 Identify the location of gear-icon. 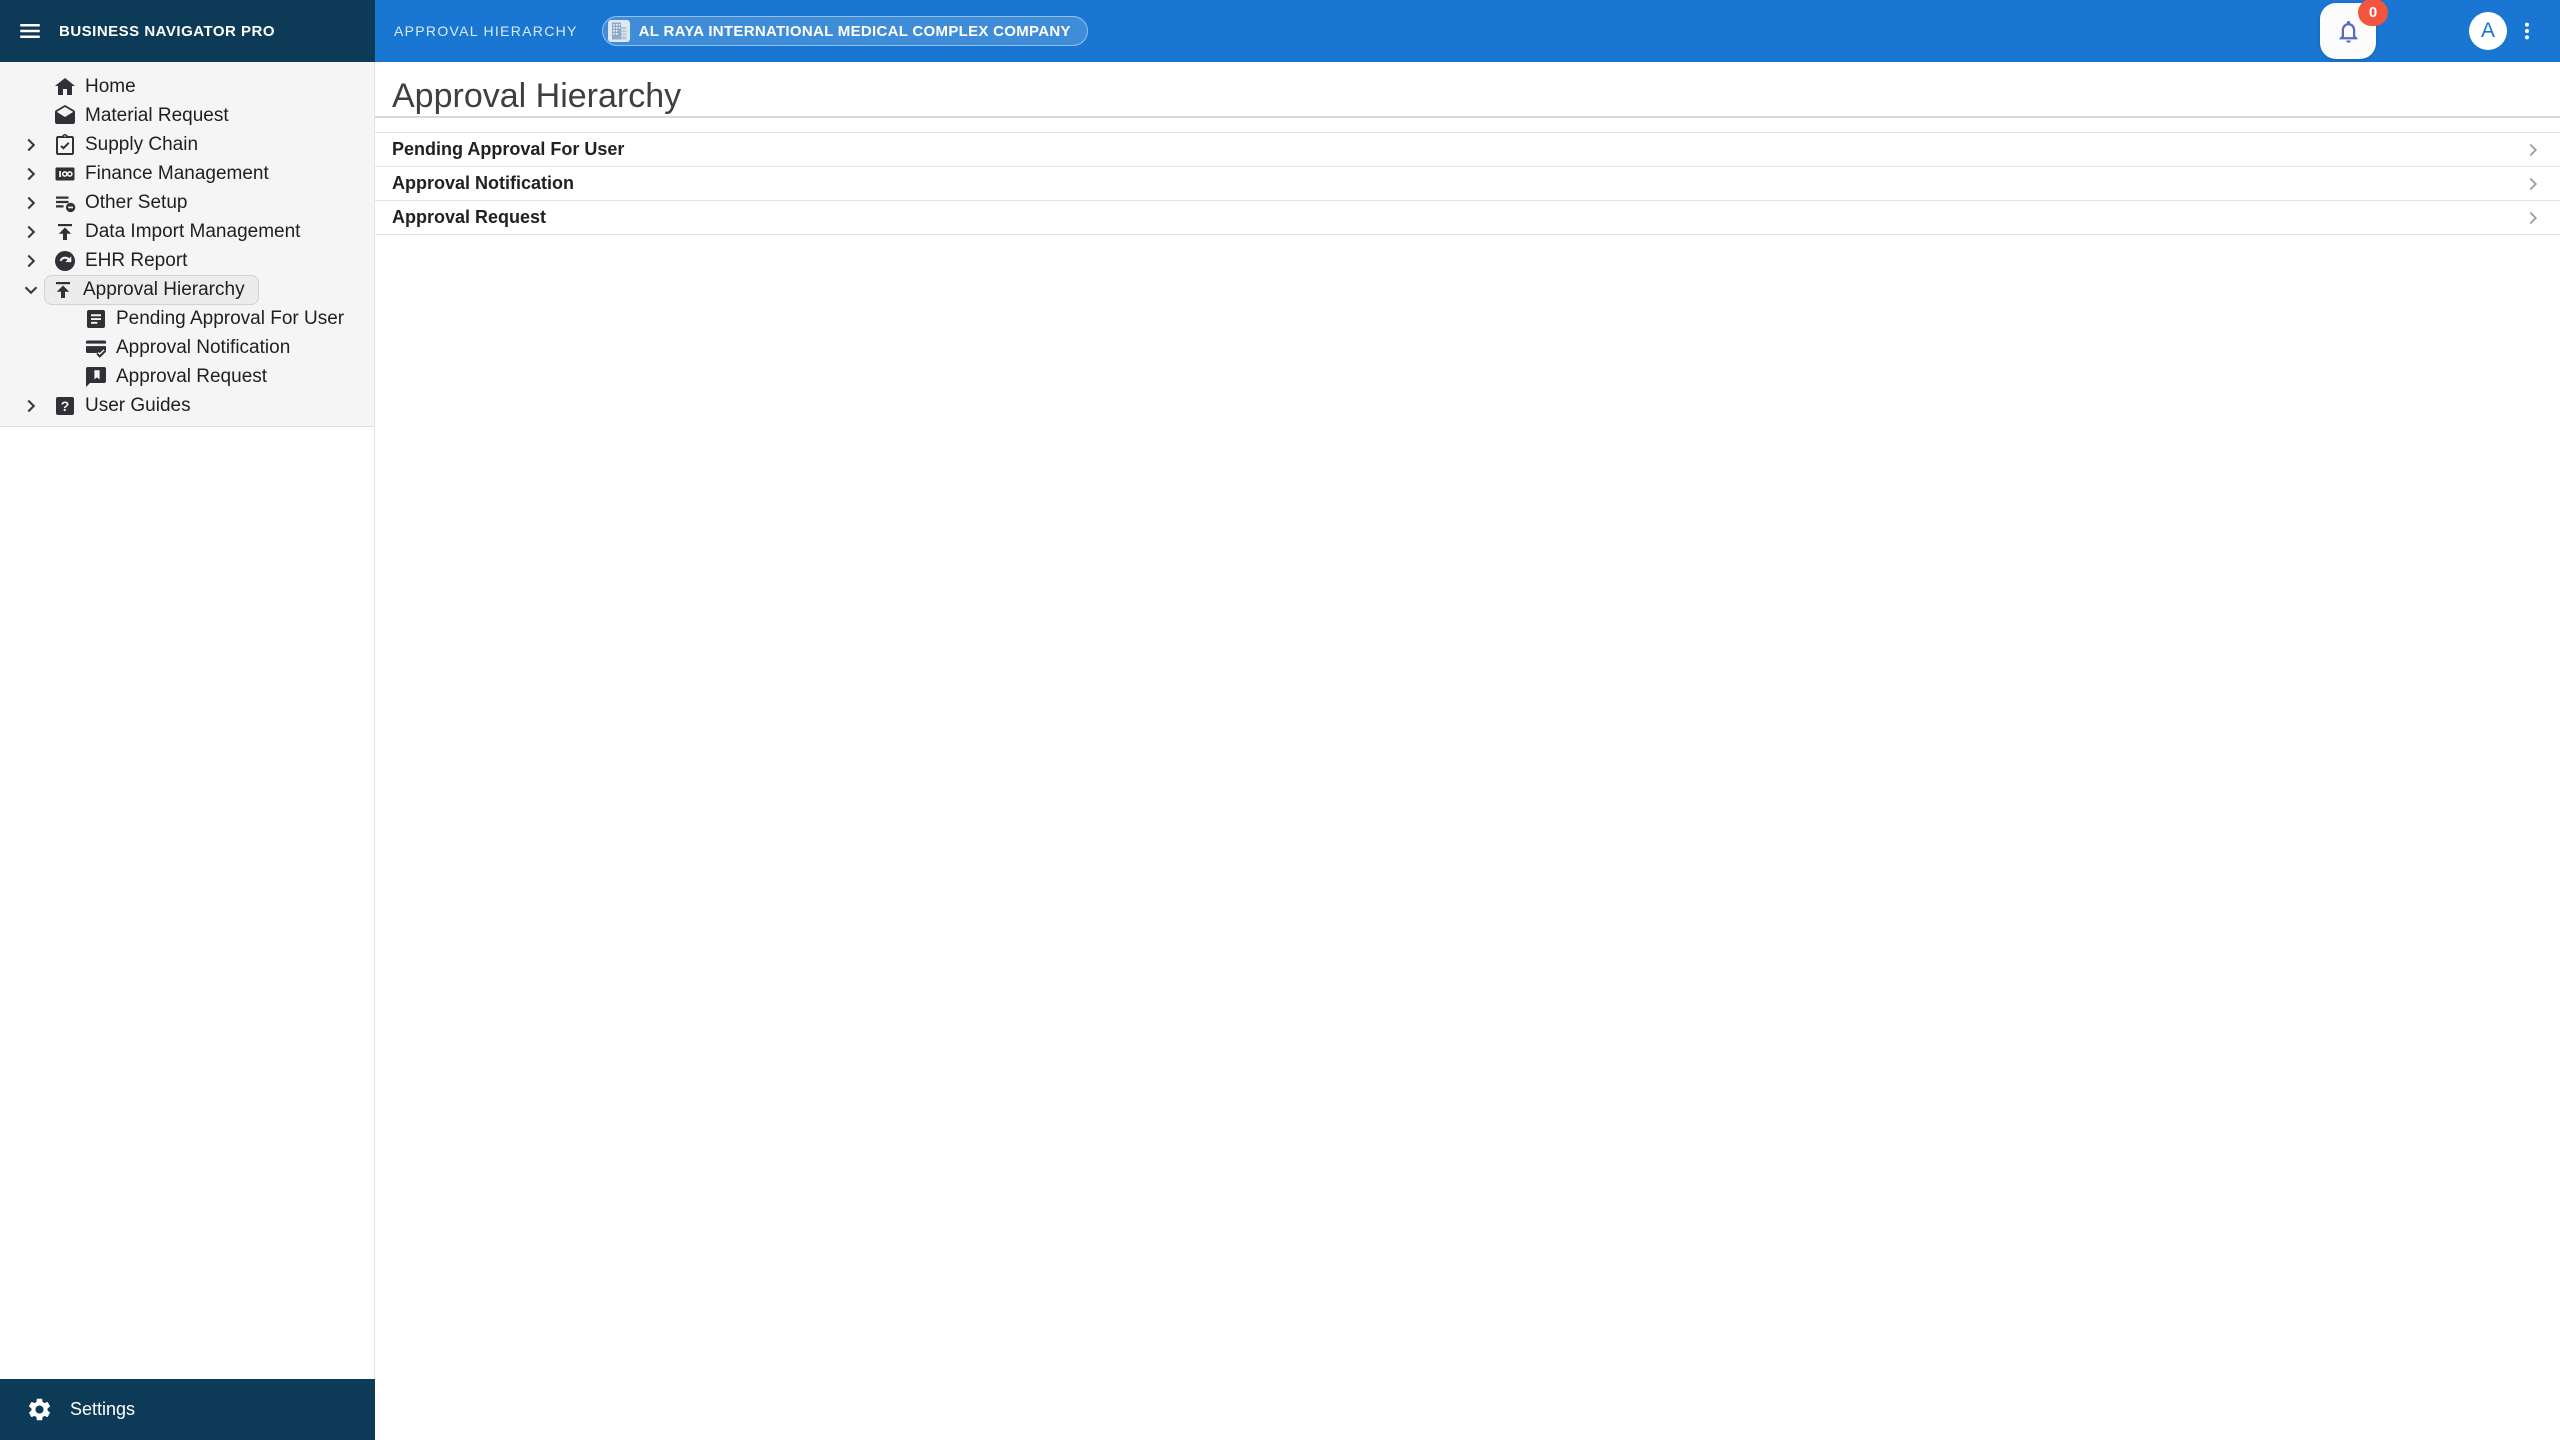
(39, 1409).